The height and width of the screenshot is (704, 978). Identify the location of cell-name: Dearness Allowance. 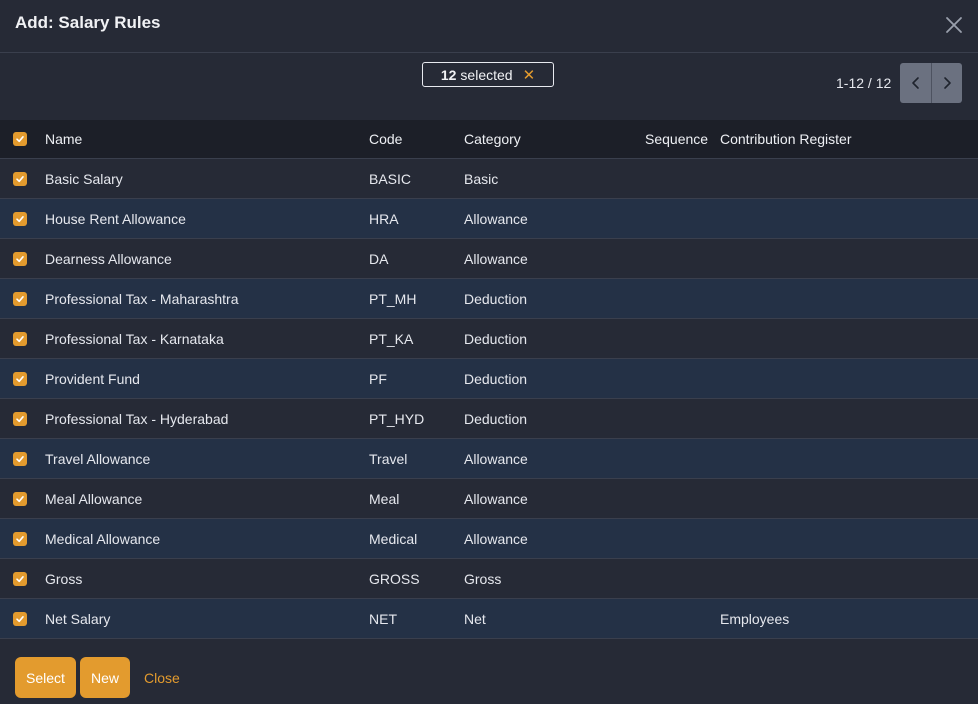
(108, 258).